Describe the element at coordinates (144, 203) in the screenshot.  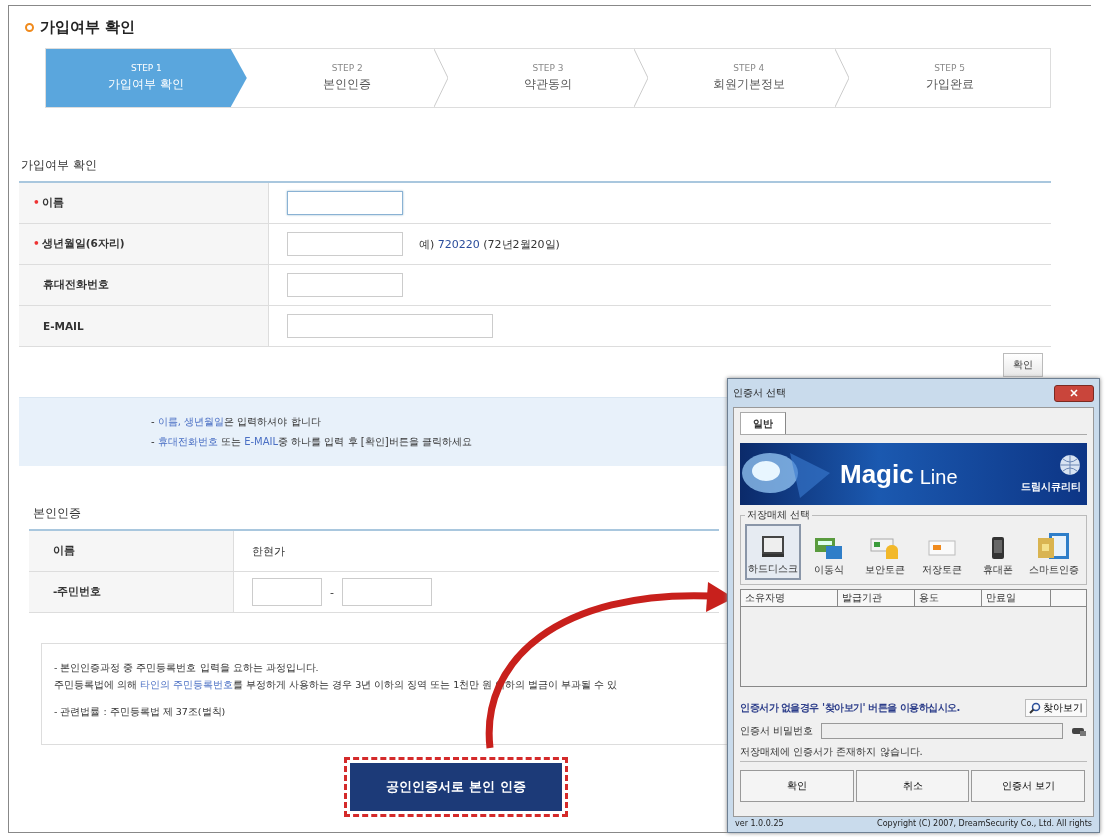
I see `field-label: • 이름` at that location.